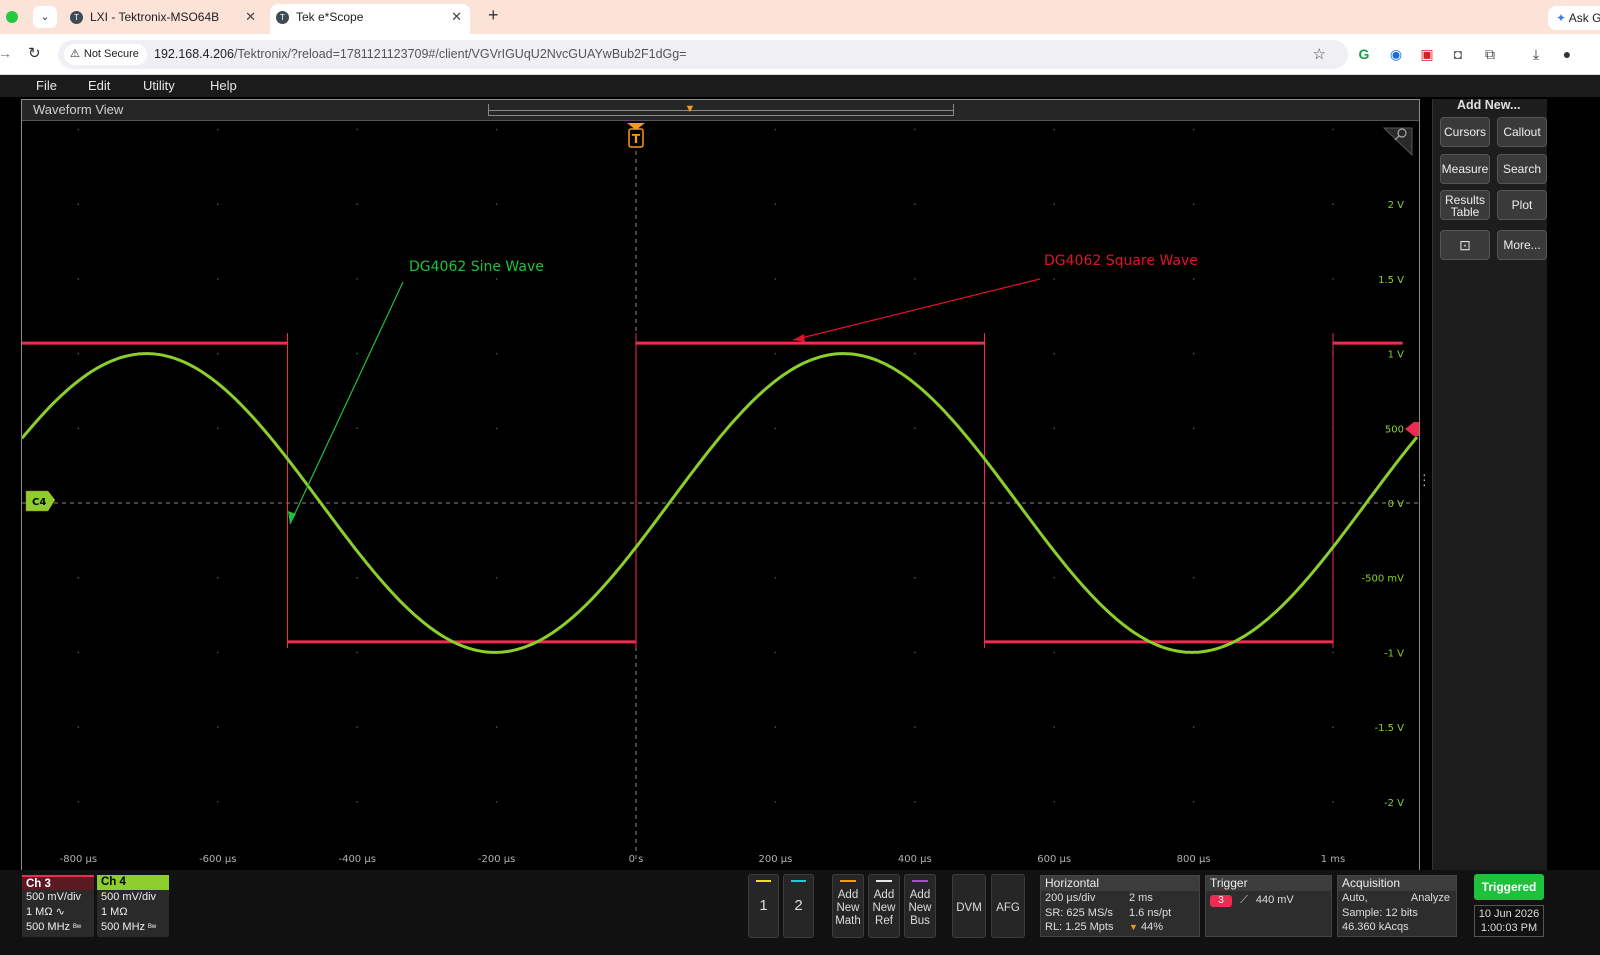 The height and width of the screenshot is (955, 1600). Describe the element at coordinates (848, 906) in the screenshot. I see `add-new-math-button: Add New Math` at that location.